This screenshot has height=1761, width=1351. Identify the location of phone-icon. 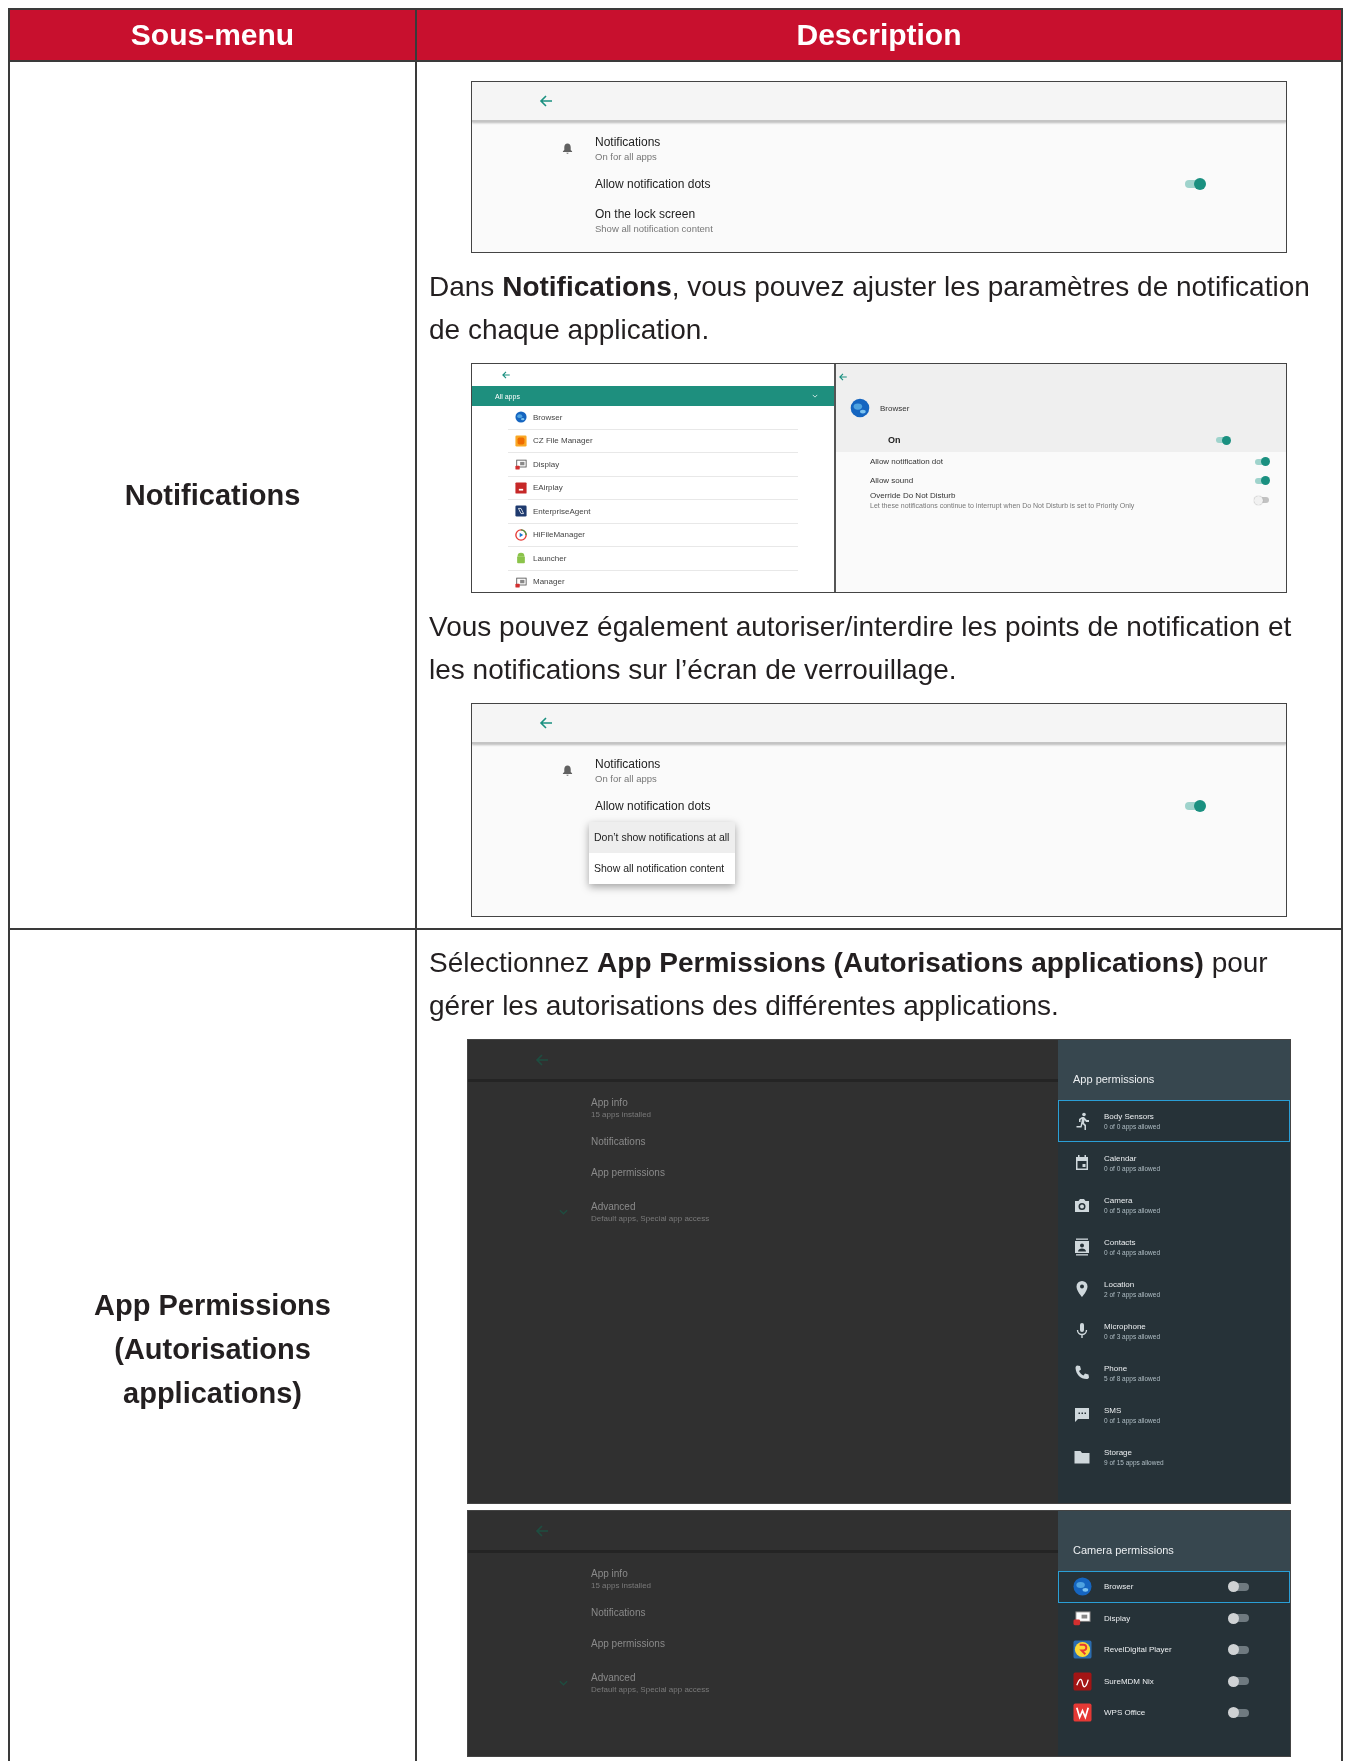
(1082, 1373).